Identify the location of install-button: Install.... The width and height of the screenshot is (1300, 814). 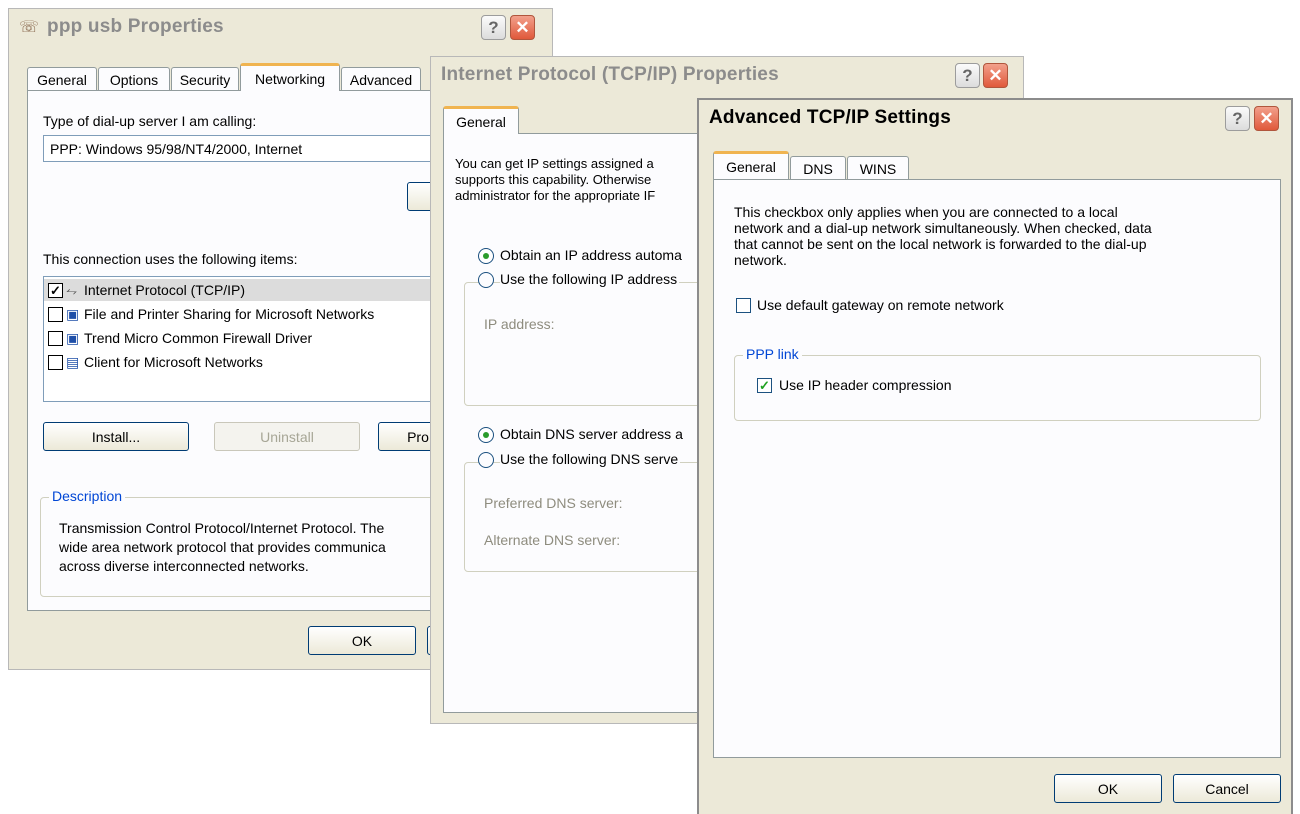
(116, 436).